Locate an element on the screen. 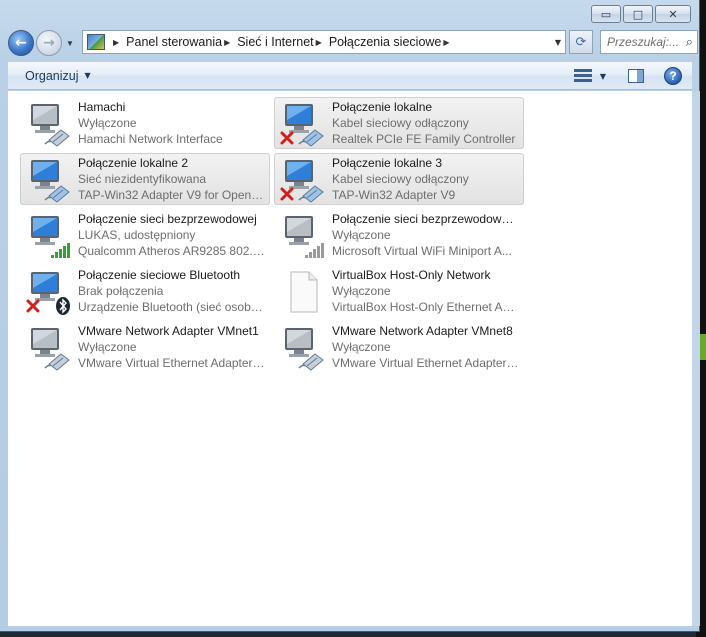  connection-status: LUKAS, udostępniony is located at coordinates (137, 235).